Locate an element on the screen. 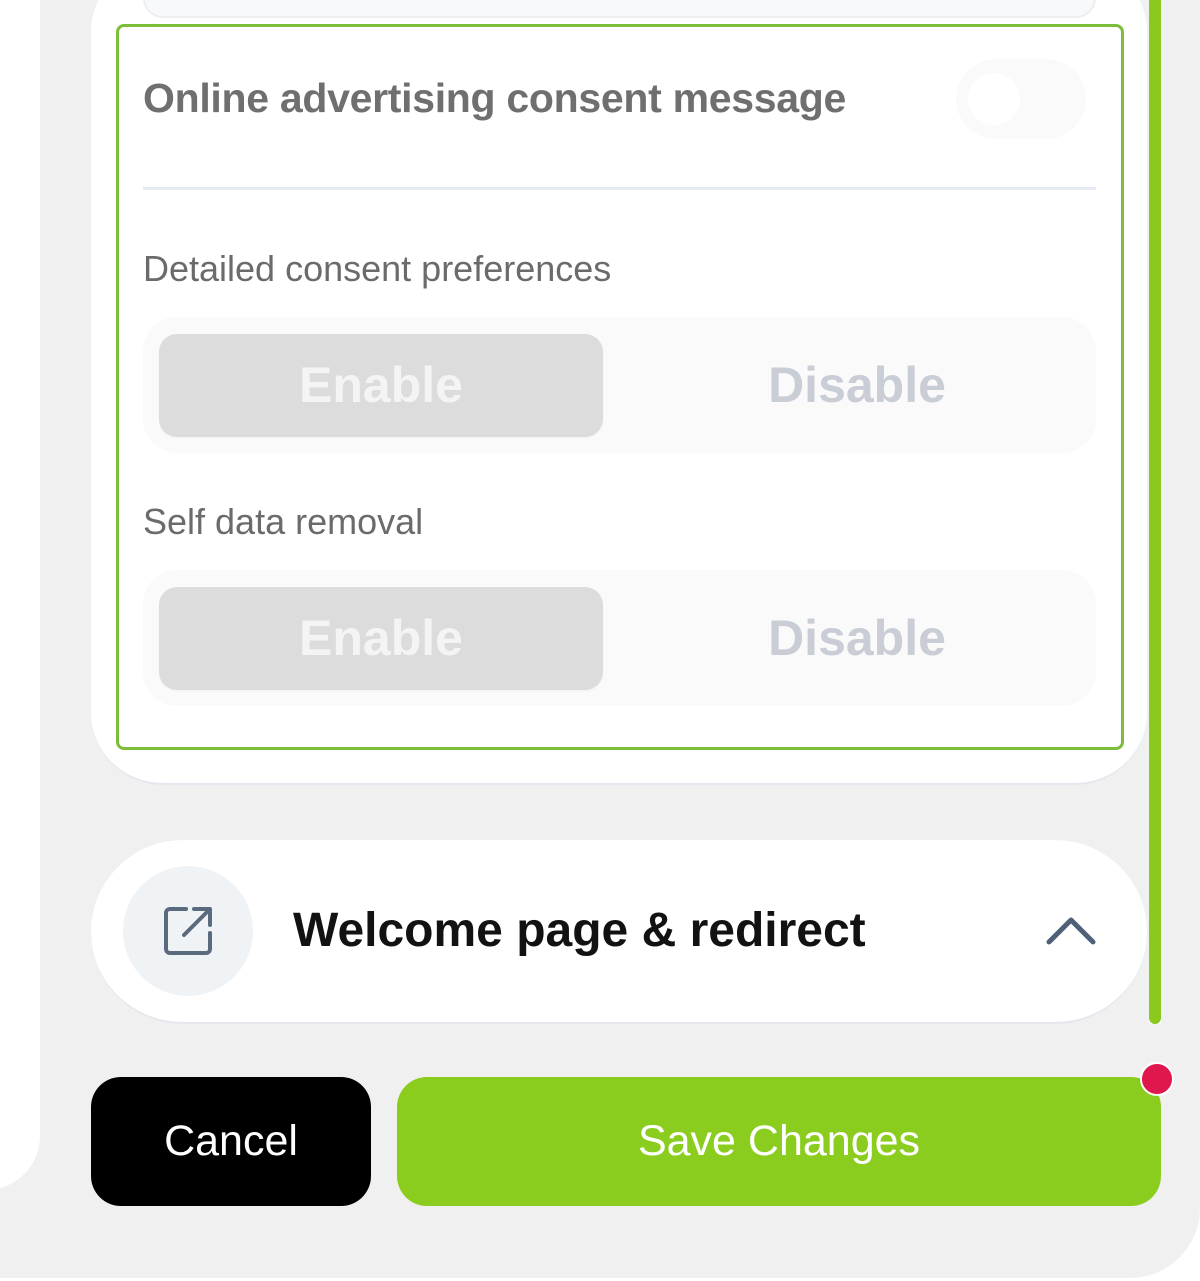  detailed-consent-disable-button: Disable is located at coordinates (857, 385).